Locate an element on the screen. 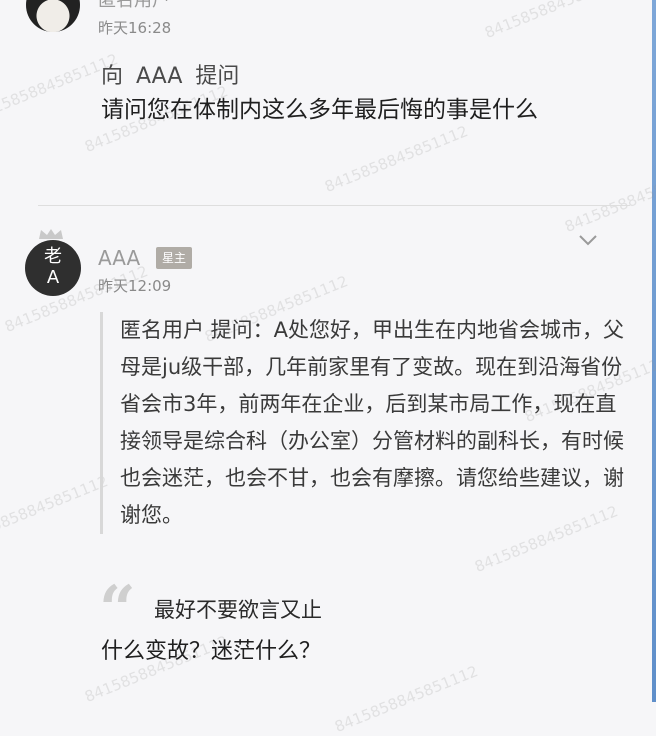  owner-badge: 星主 is located at coordinates (174, 258).